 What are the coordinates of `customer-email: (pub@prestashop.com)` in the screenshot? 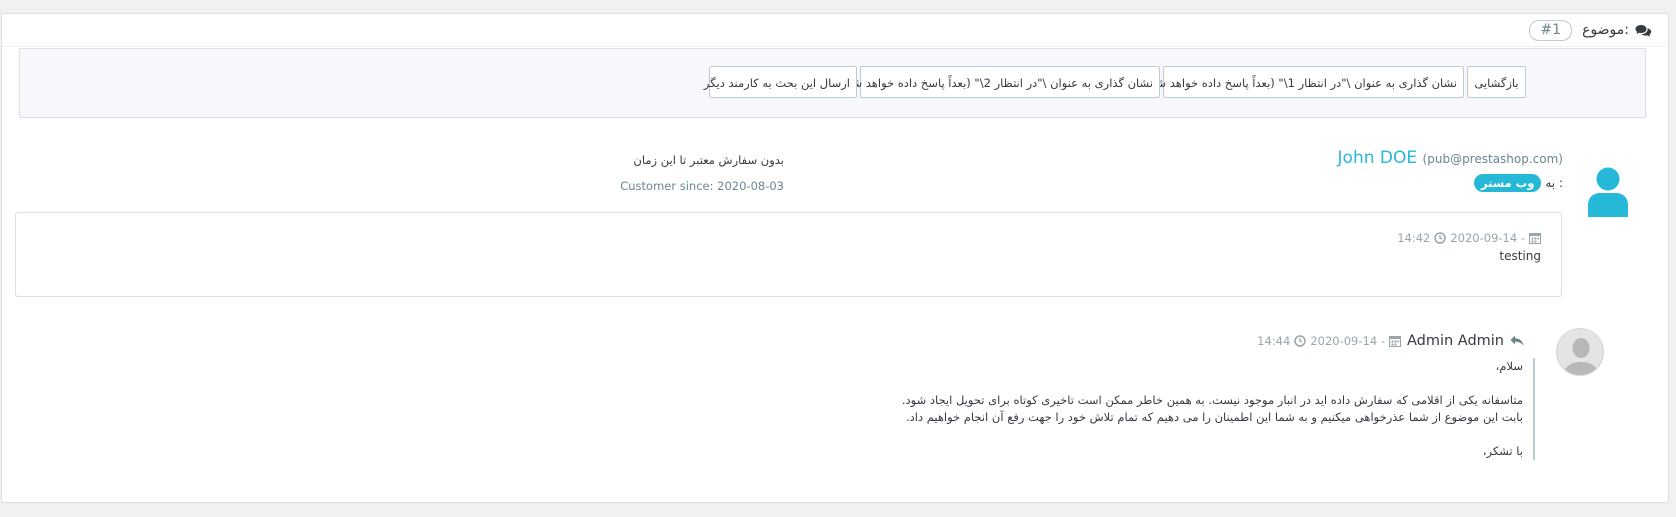 It's located at (1492, 159).